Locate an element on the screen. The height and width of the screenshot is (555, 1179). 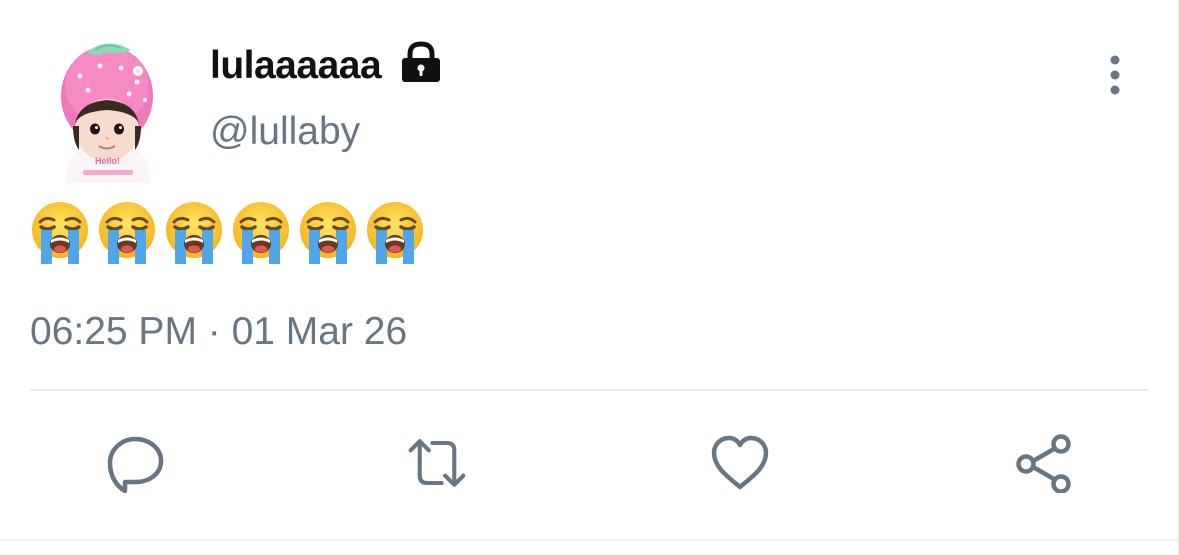
share-button is located at coordinates (1044, 463).